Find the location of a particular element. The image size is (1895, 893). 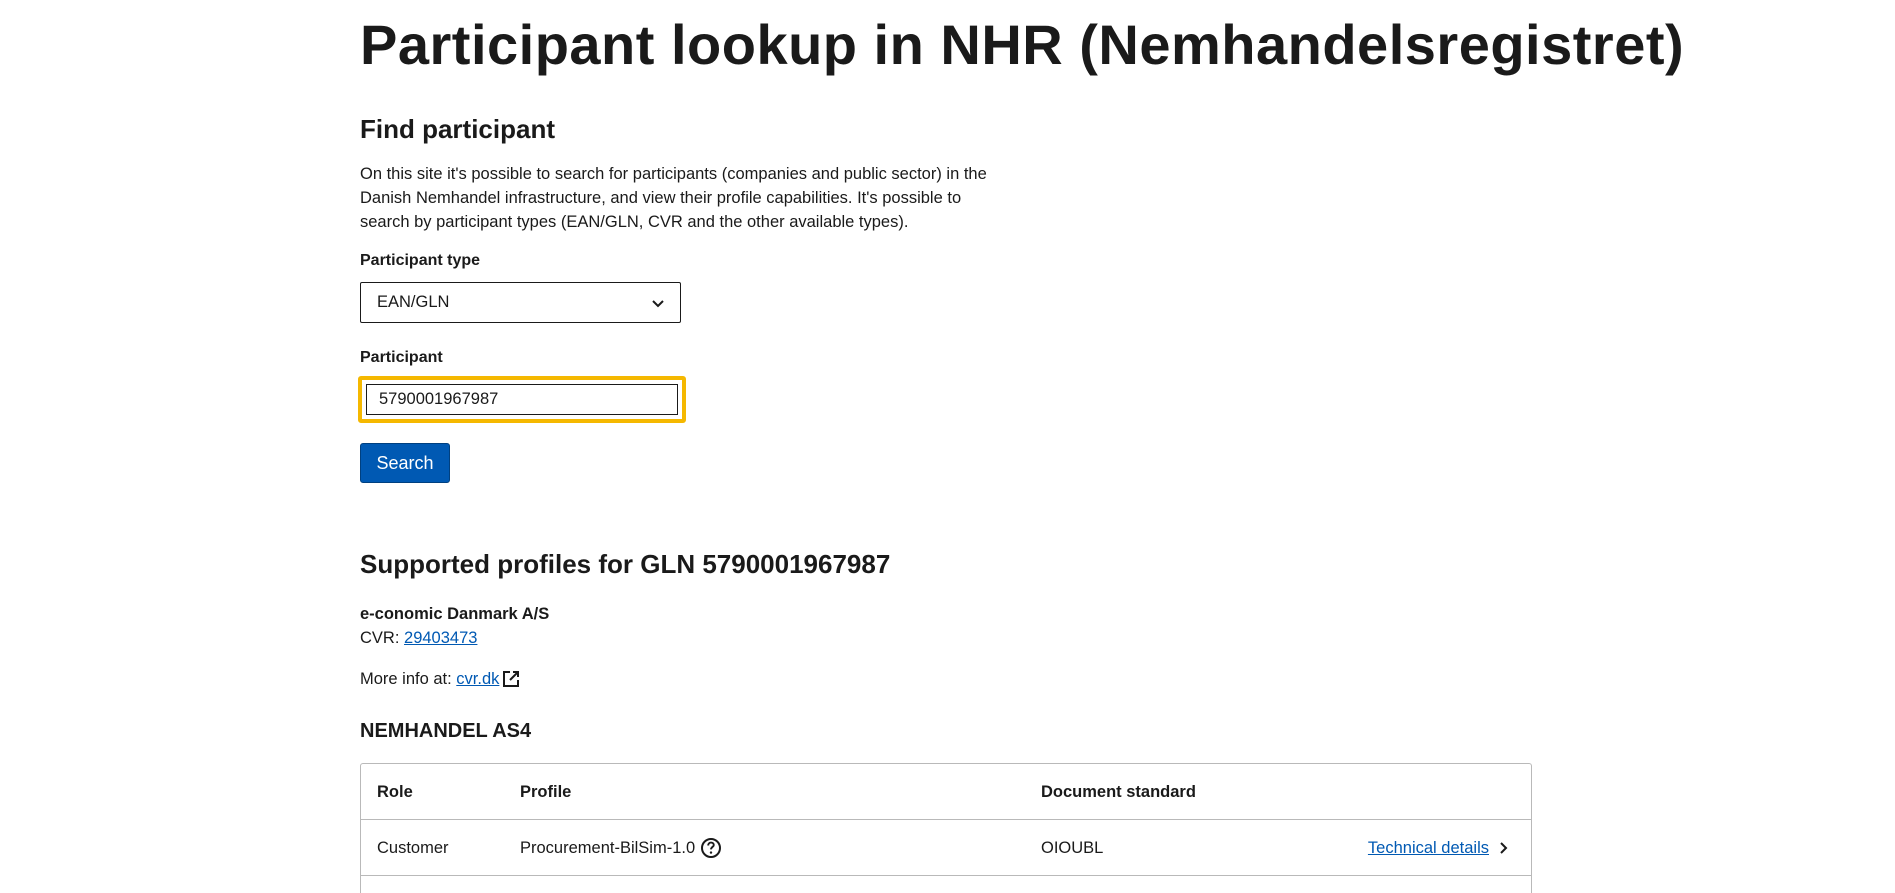

cvr-label: CVR: is located at coordinates (382, 638).